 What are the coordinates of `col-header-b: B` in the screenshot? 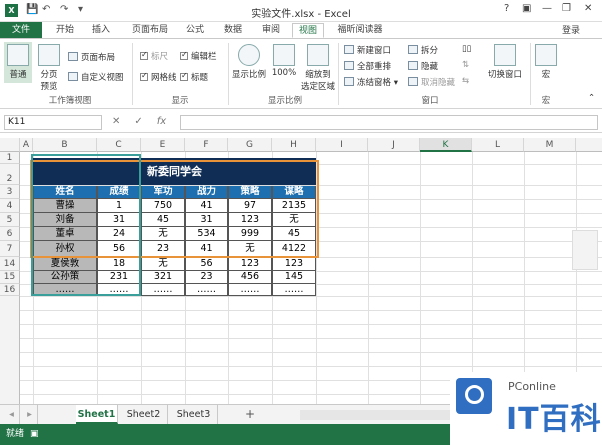 It's located at (65, 145).